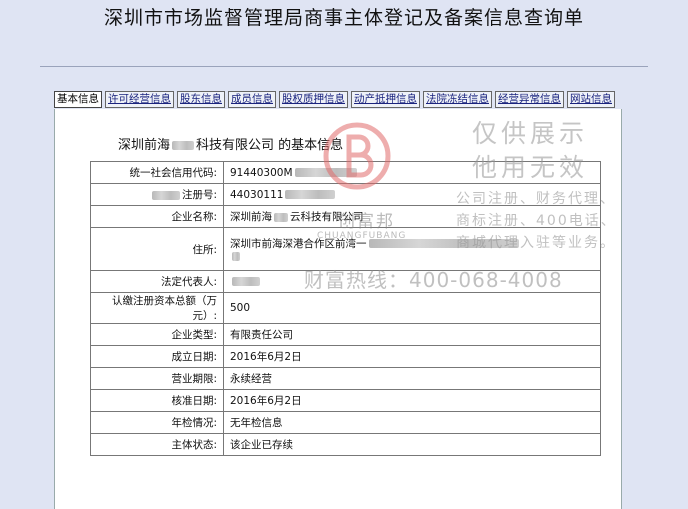 Image resolution: width=688 pixels, height=509 pixels. I want to click on address-label: 住所:, so click(157, 249).